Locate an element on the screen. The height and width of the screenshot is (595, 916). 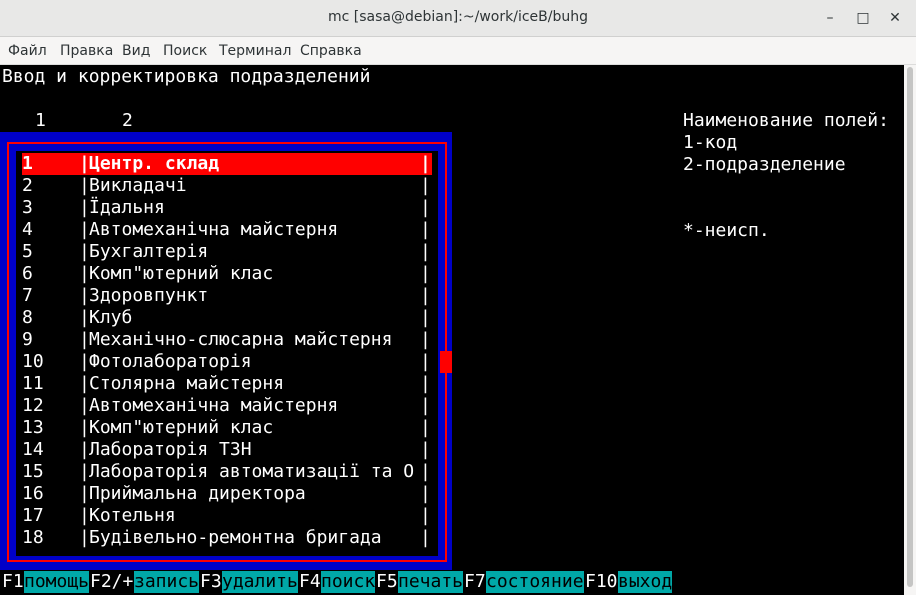
fkey-f4-label: поиск is located at coordinates (348, 582).